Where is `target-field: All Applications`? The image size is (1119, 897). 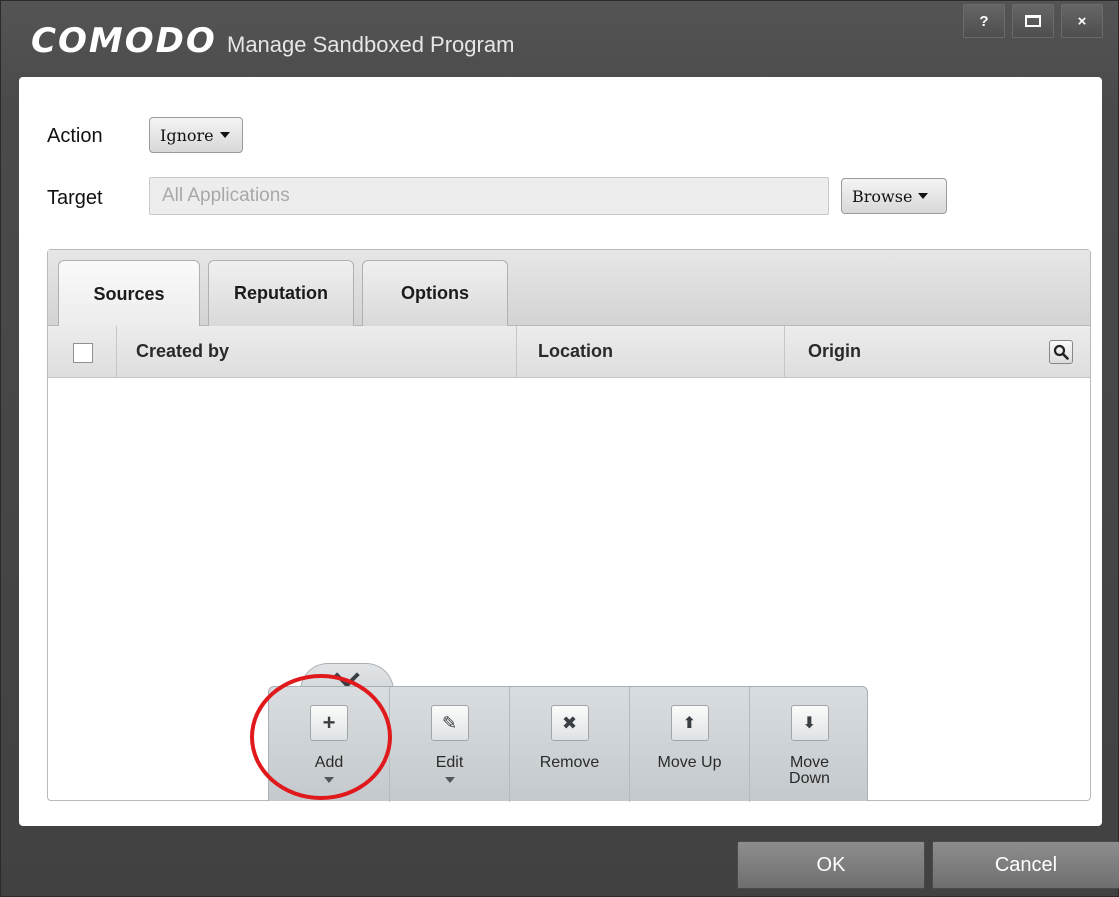
target-field: All Applications is located at coordinates (489, 196).